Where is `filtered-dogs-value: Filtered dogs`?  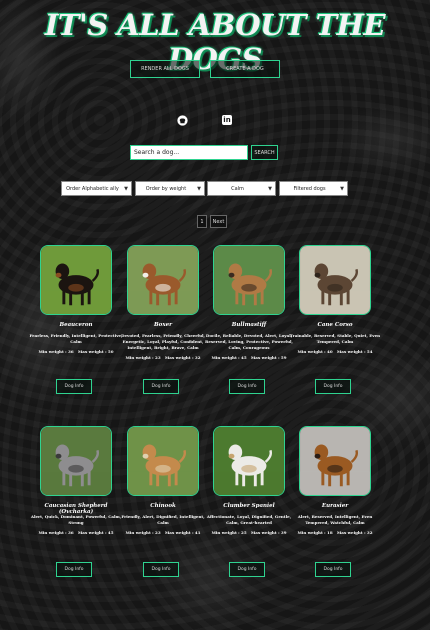 filtered-dogs-value: Filtered dogs is located at coordinates (309, 188).